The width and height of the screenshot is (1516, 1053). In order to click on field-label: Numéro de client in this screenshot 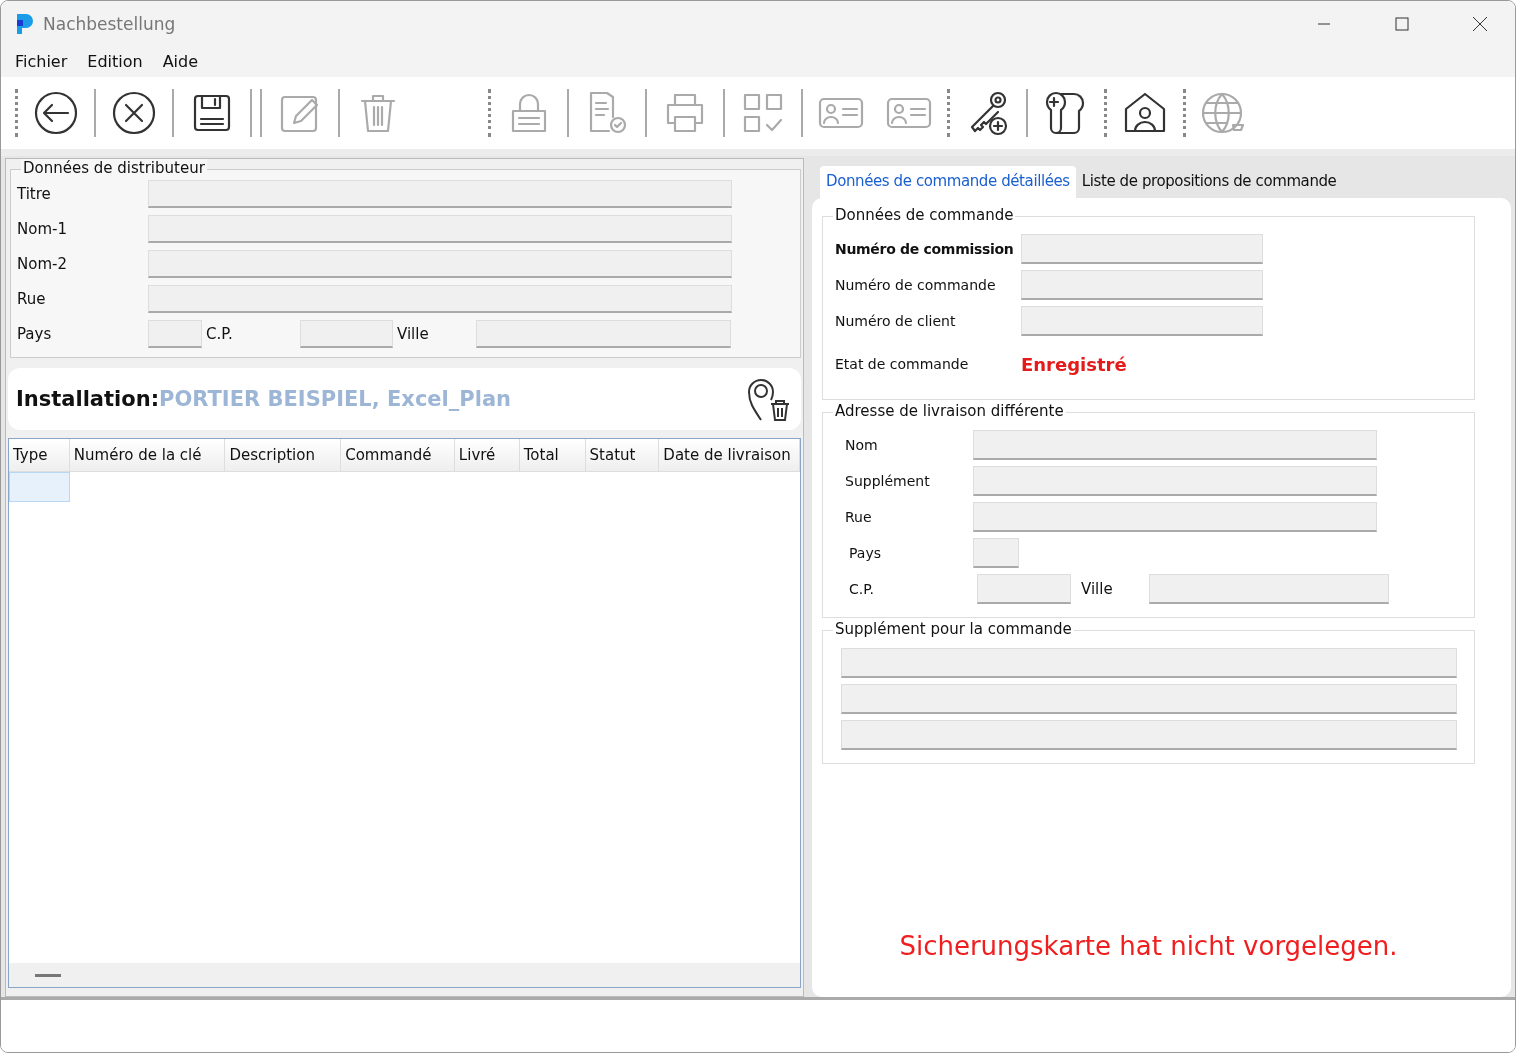, I will do `click(896, 321)`.